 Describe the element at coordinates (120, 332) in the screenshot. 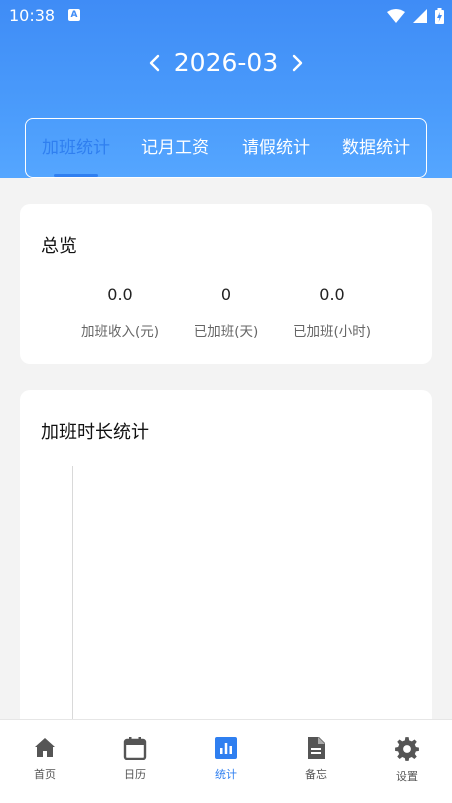

I see `stat-label: 加班收入(元)` at that location.